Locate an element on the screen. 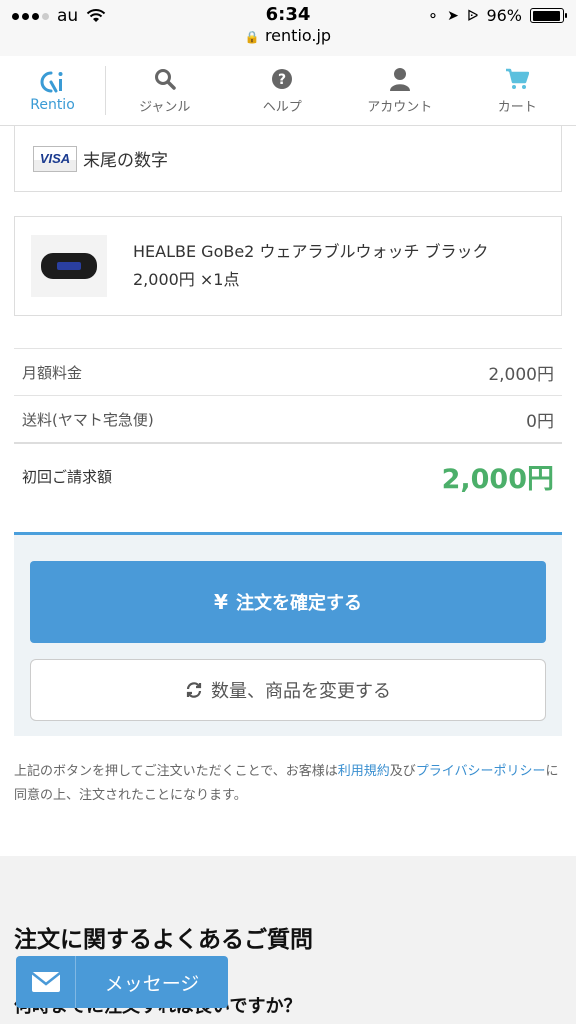 This screenshot has width=576, height=1024. monthly-fee-label: 月額料金 is located at coordinates (52, 372).